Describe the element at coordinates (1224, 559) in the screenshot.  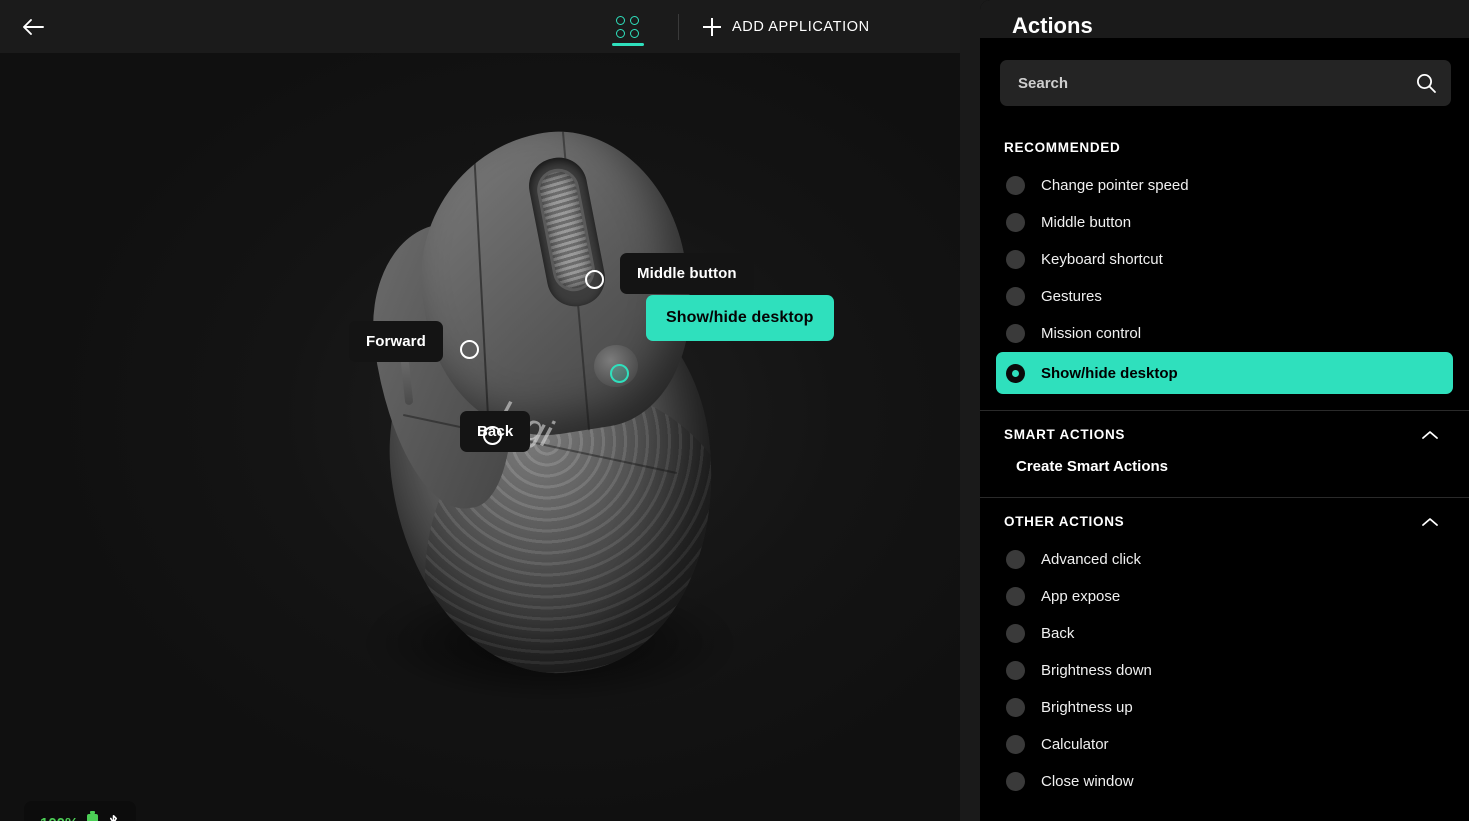
I see `option-advanced-click: Advanced click` at that location.